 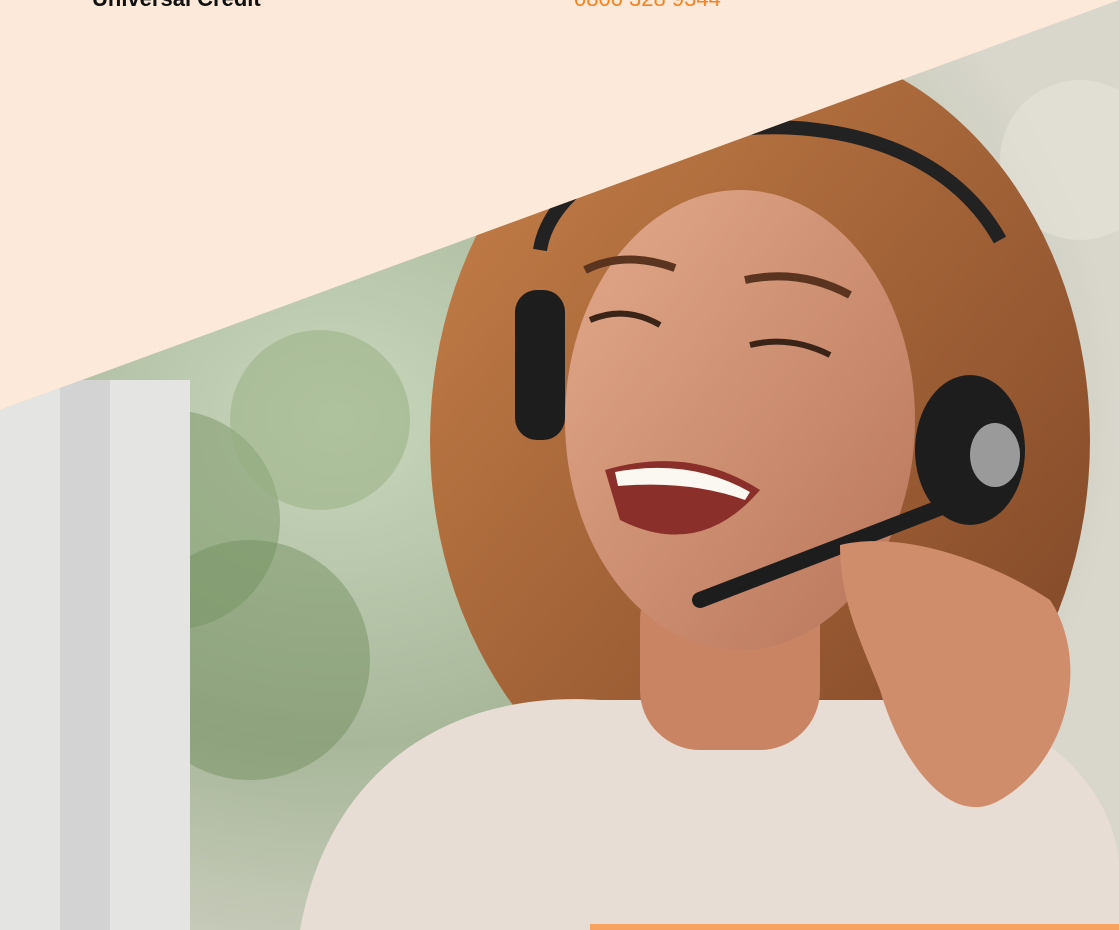 I want to click on accent-bar, so click(x=854, y=927).